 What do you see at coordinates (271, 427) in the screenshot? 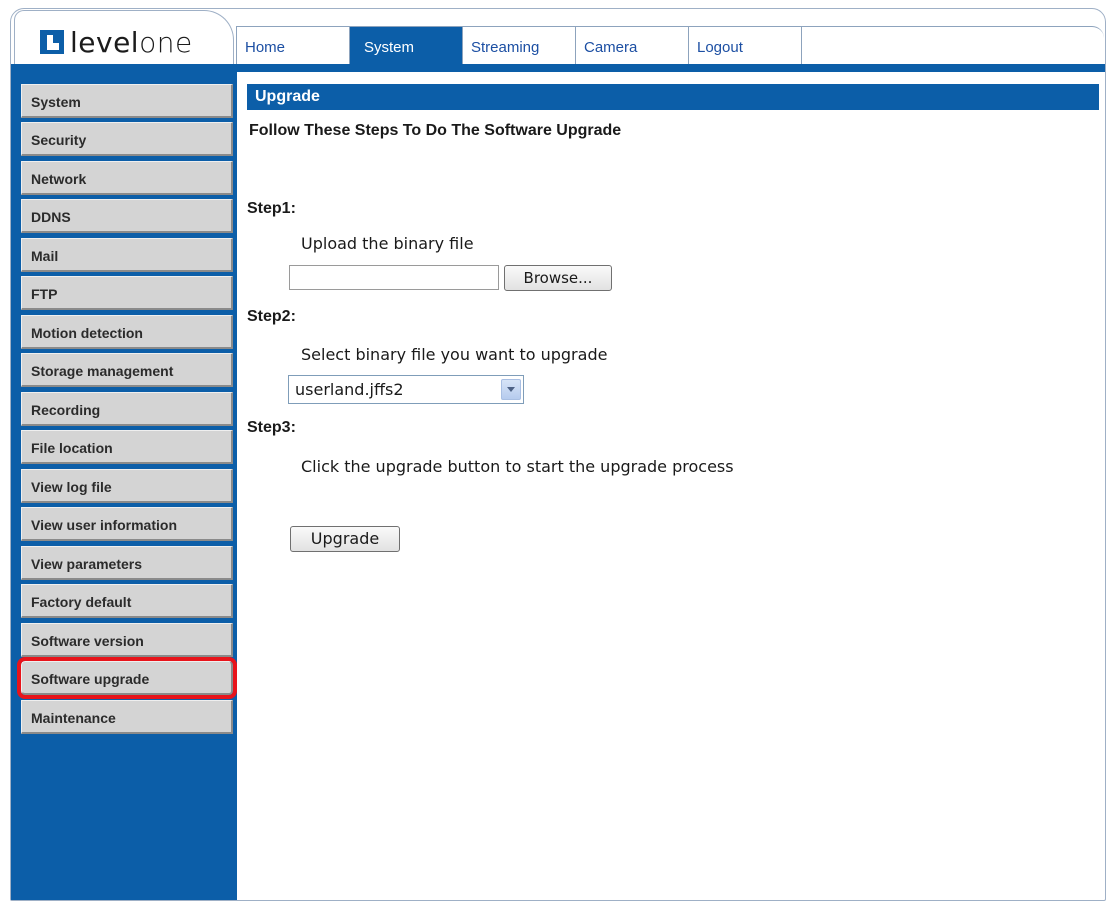
I see `step3-title: Step3:` at bounding box center [271, 427].